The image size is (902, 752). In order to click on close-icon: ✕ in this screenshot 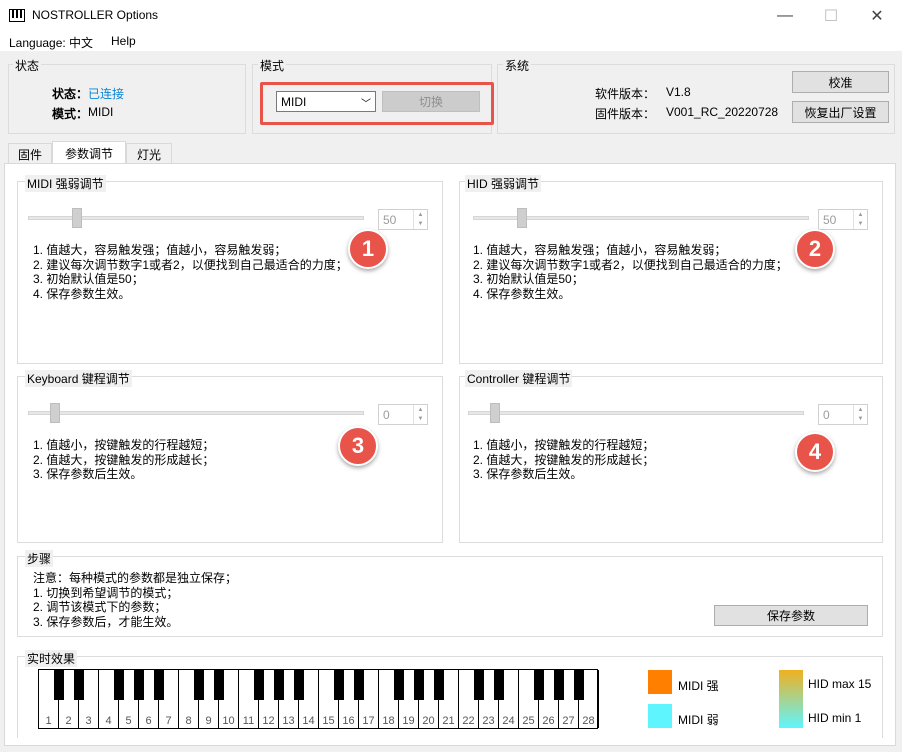, I will do `click(877, 16)`.